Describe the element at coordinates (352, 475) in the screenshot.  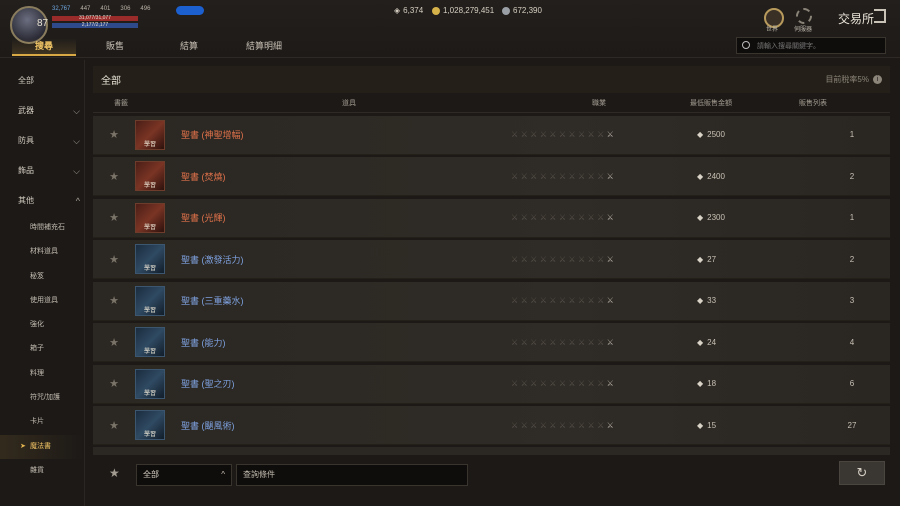
I see `query-conditions-button: 查詢條件` at that location.